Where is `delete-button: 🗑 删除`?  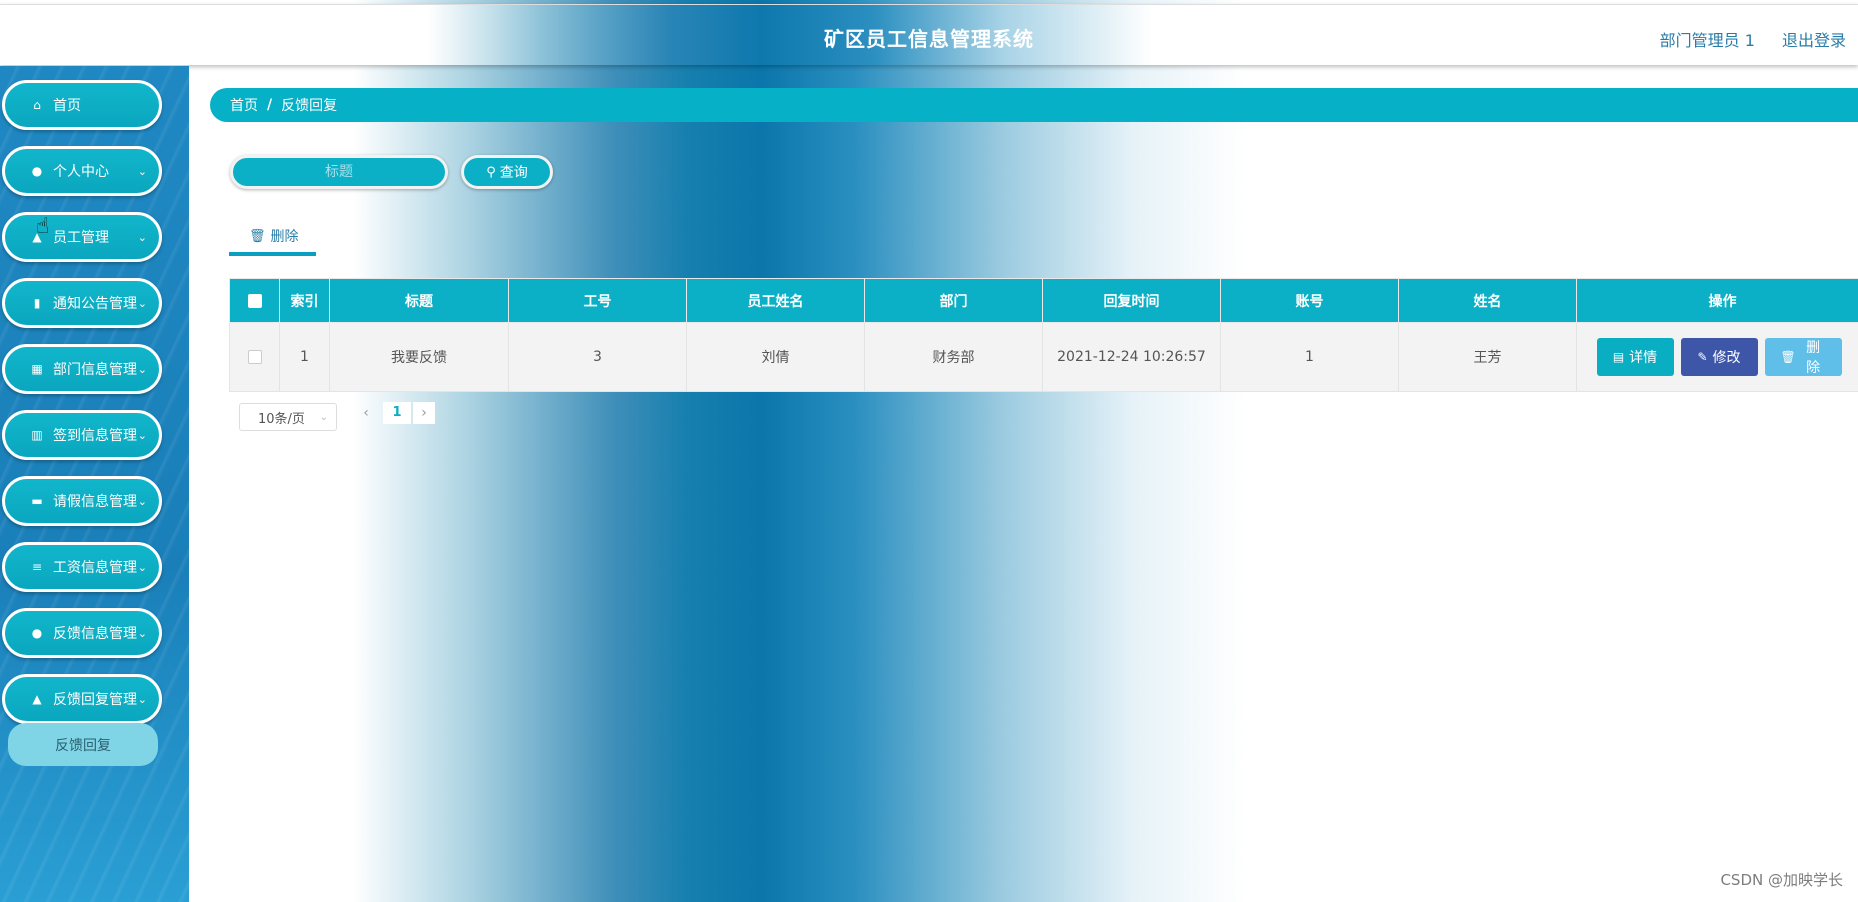 delete-button: 🗑 删除 is located at coordinates (1803, 357).